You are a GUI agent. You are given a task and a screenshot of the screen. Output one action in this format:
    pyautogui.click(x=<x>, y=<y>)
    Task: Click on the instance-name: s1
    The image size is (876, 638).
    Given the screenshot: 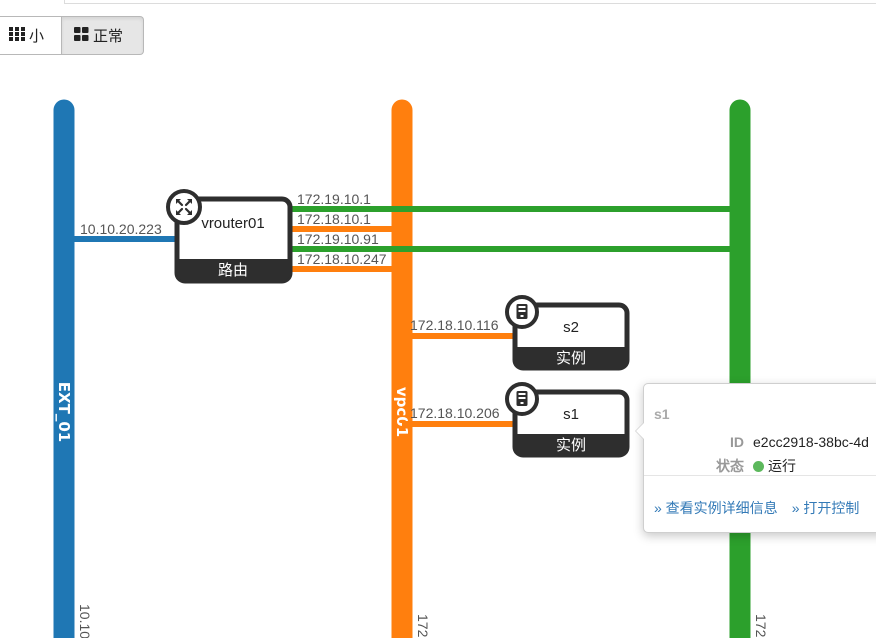 What is the action you would take?
    pyautogui.click(x=571, y=414)
    